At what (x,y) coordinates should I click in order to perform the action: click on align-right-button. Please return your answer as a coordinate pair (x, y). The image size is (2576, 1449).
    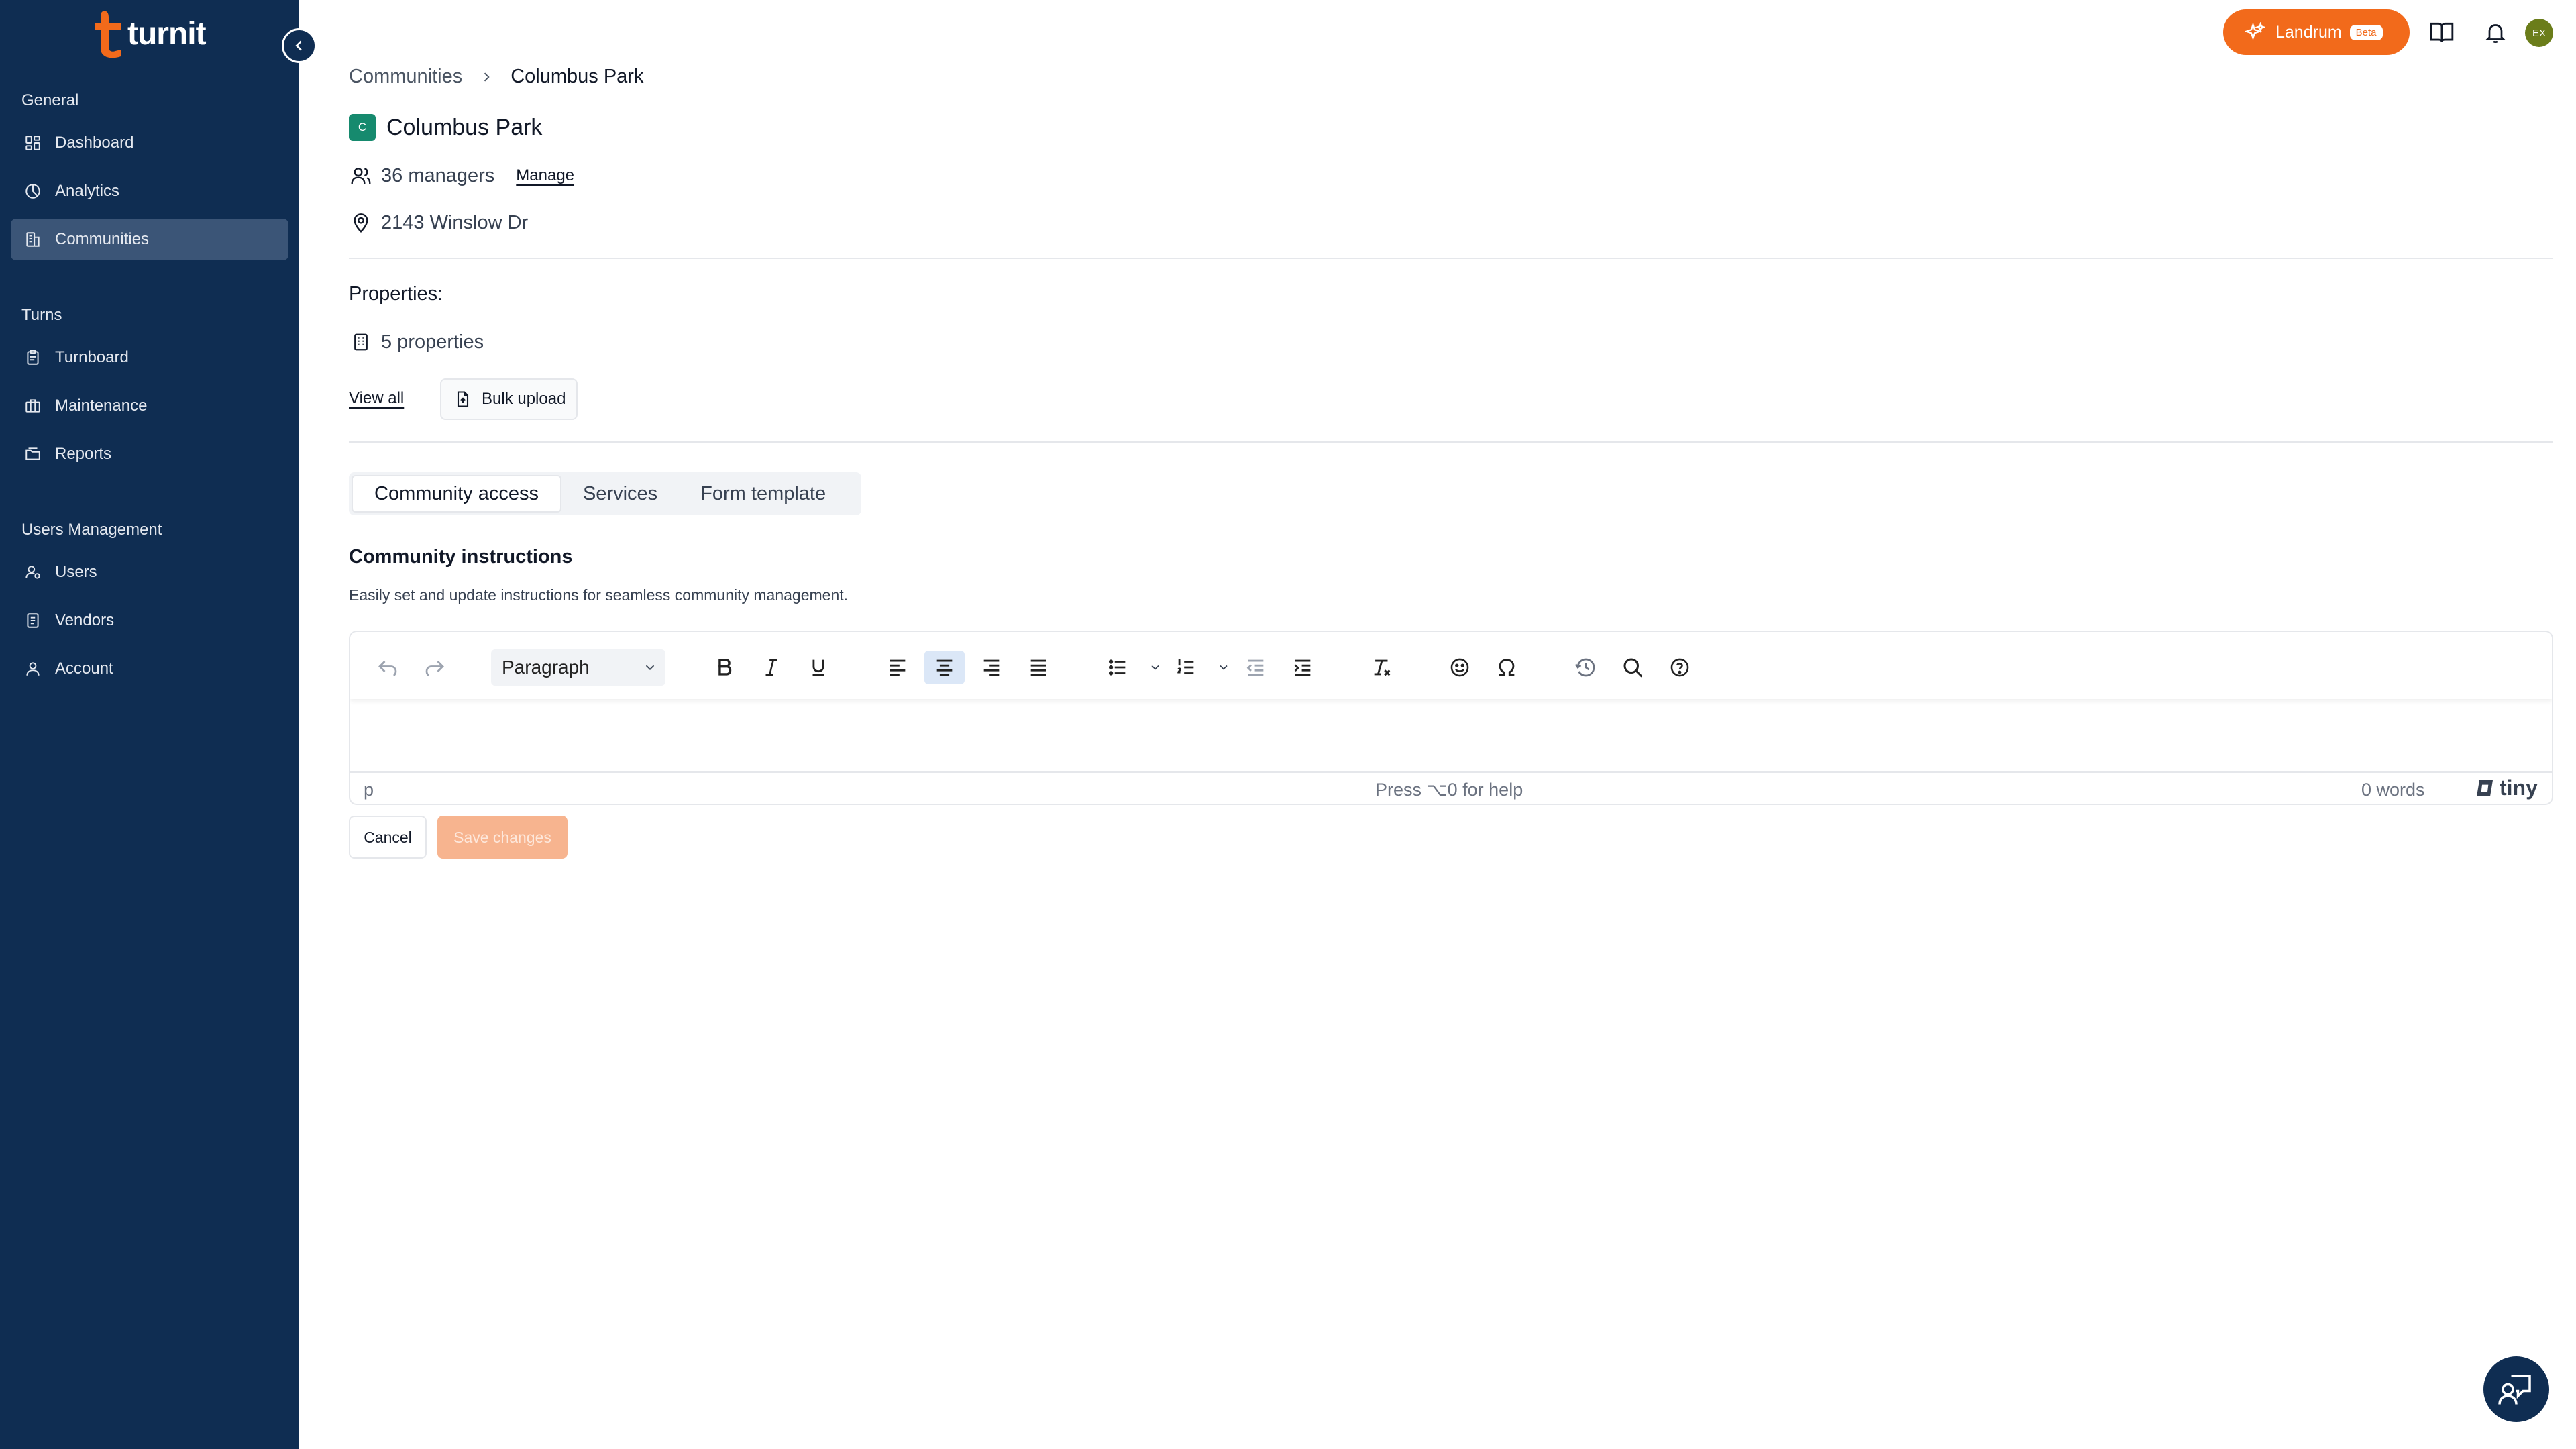
    Looking at the image, I should click on (991, 667).